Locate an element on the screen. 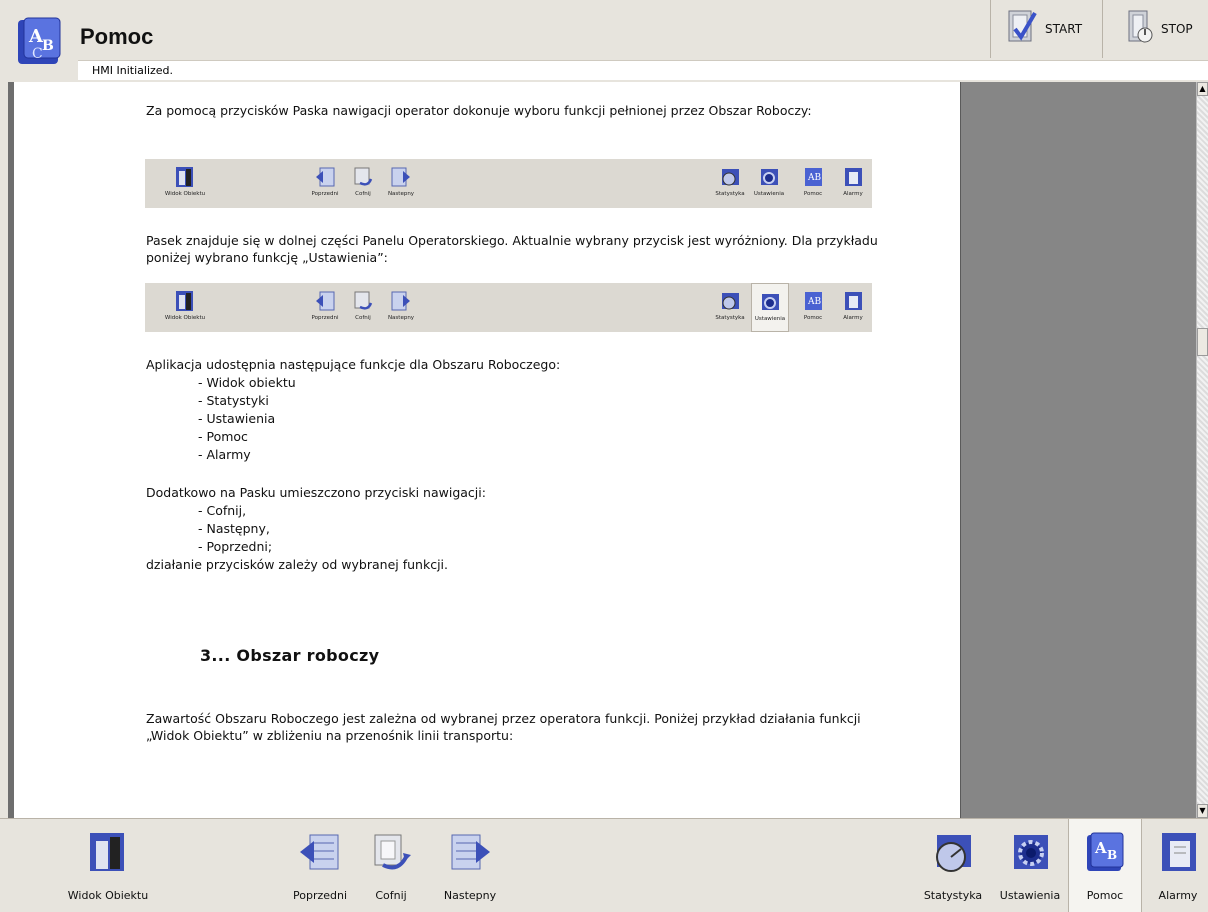 This screenshot has width=1208, height=912. nav-widok-obiektu-button: Widok Obiektu is located at coordinates (108, 865).